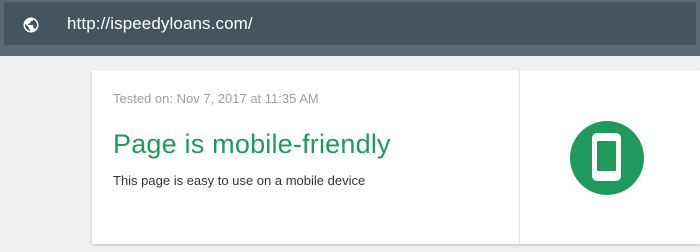  Describe the element at coordinates (216, 98) in the screenshot. I see `tested-on-timestamp: Tested on: Nov 7, 2017 at 11:35 AM` at that location.